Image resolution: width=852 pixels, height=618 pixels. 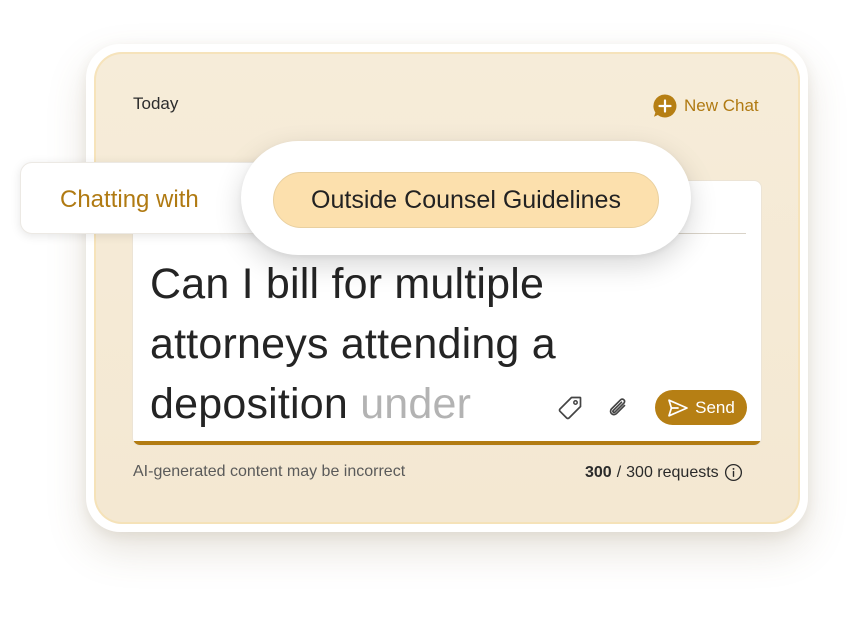 What do you see at coordinates (129, 199) in the screenshot?
I see `chatting-with-label: Chatting with` at bounding box center [129, 199].